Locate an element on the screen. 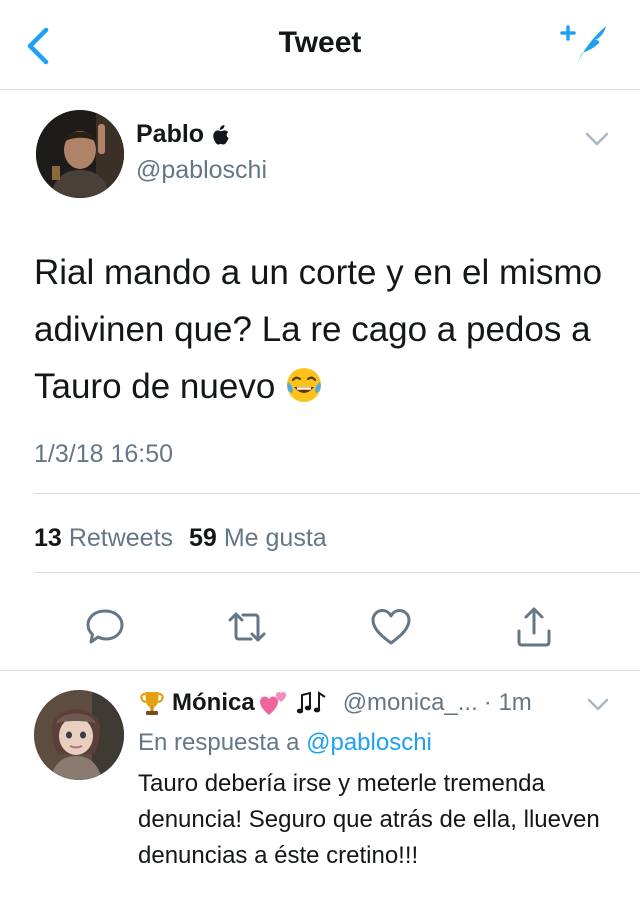 The image size is (640, 909). musical-notes-emoji-icon is located at coordinates (311, 702).